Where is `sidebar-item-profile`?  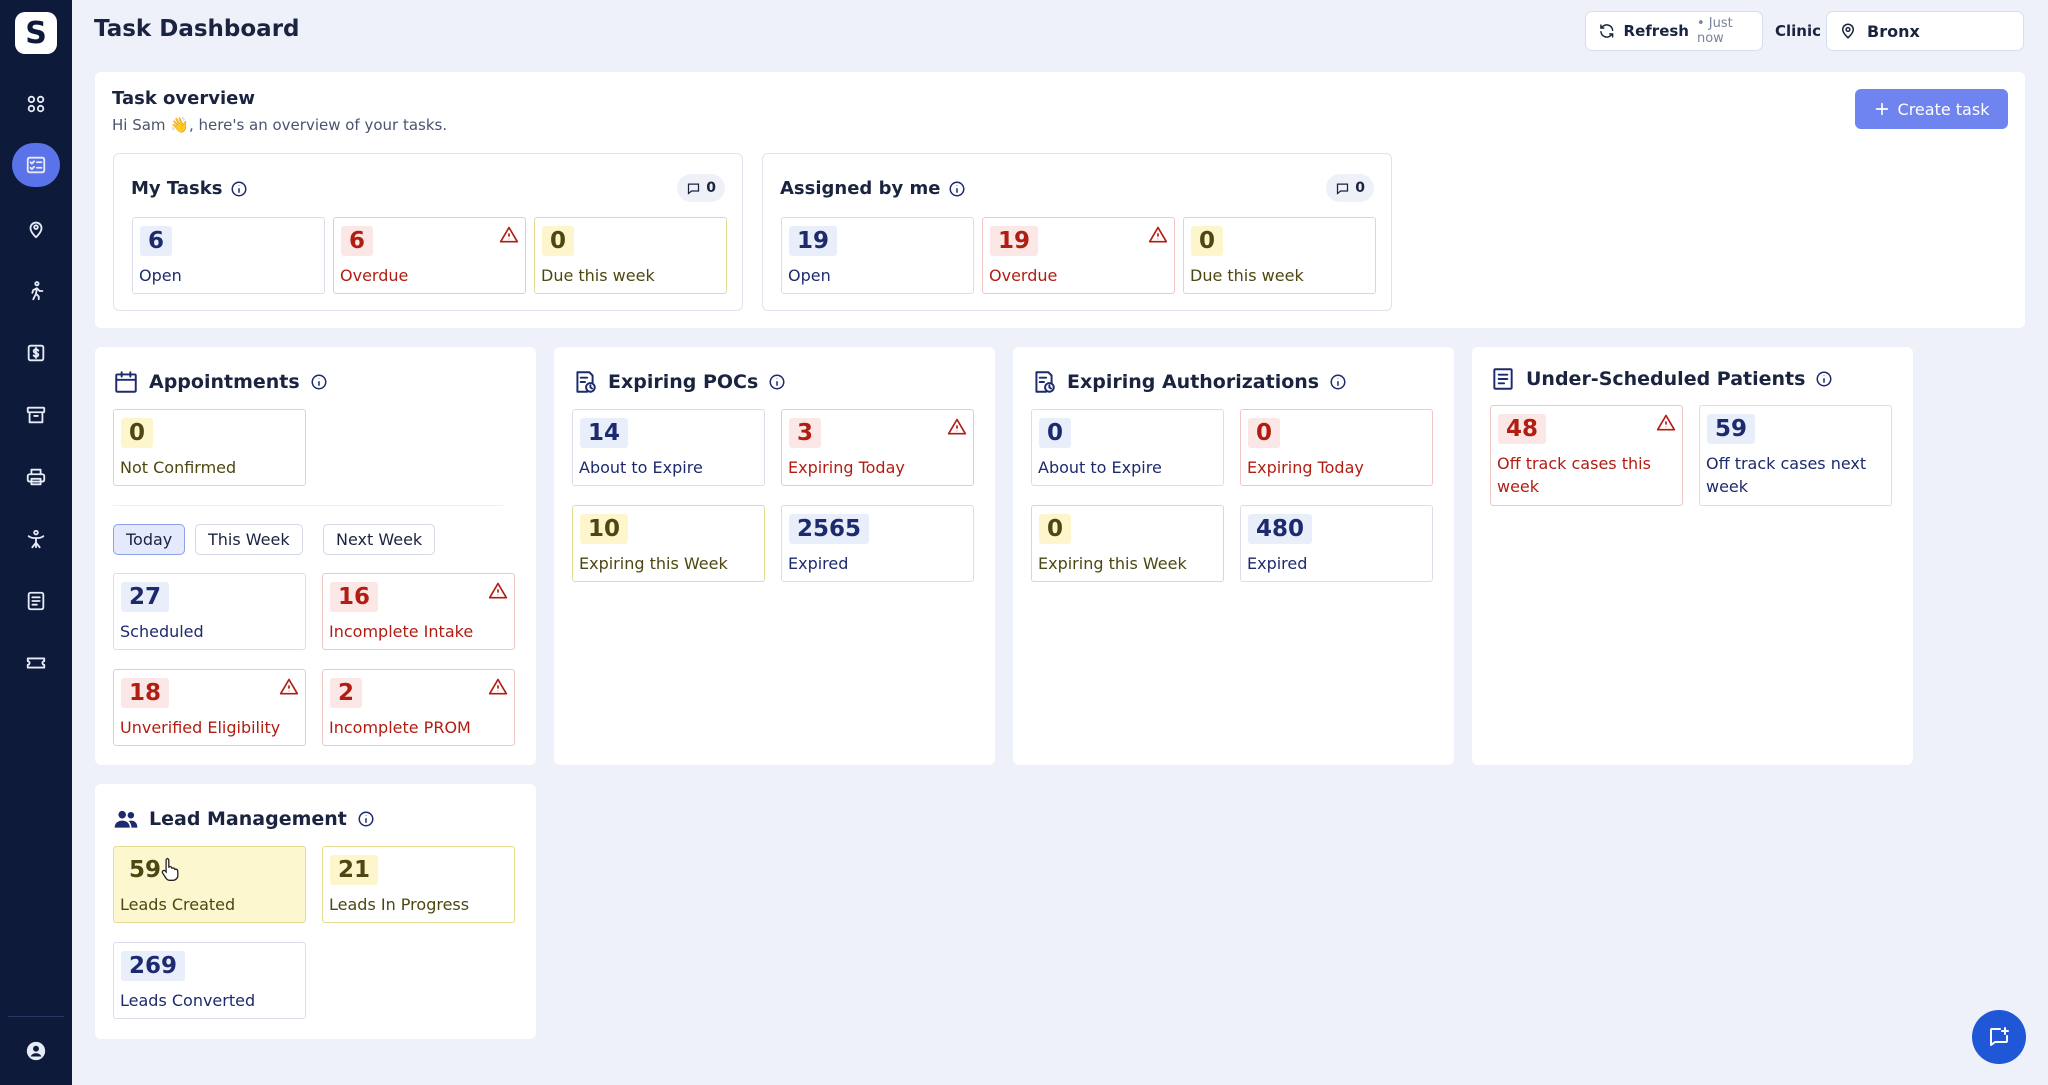
sidebar-item-profile is located at coordinates (36, 1051).